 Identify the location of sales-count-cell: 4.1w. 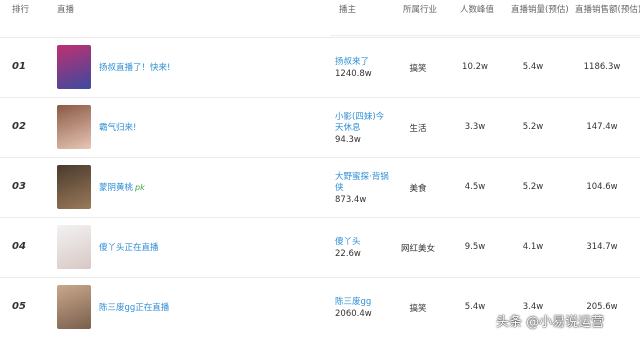
(533, 247).